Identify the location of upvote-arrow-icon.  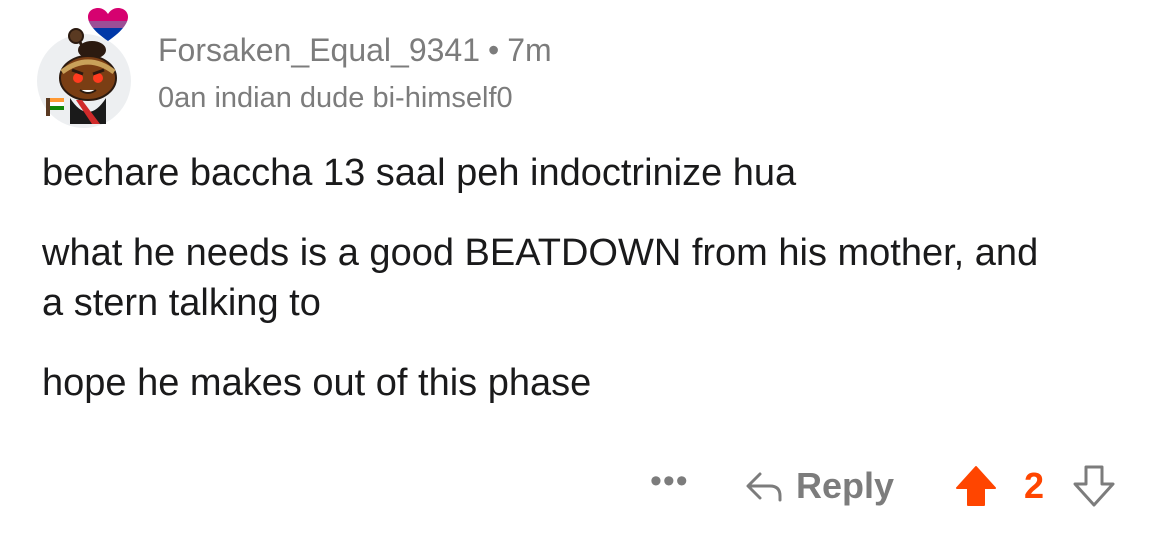
(976, 486).